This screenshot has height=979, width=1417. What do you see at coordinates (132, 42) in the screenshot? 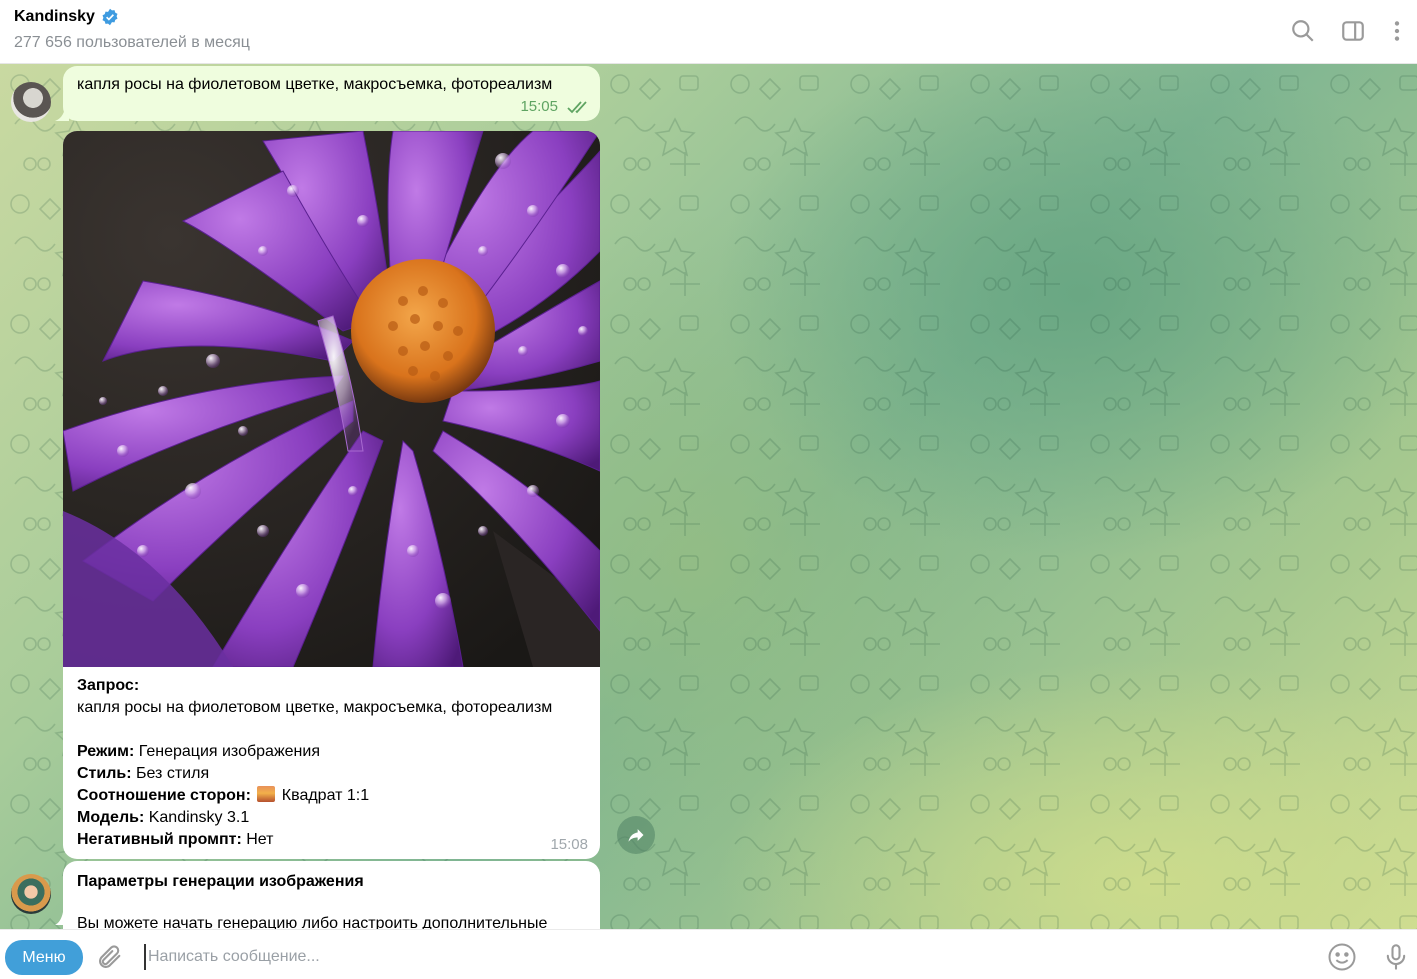
I see `chat-subtitle: 277 656 пользователей в месяц` at bounding box center [132, 42].